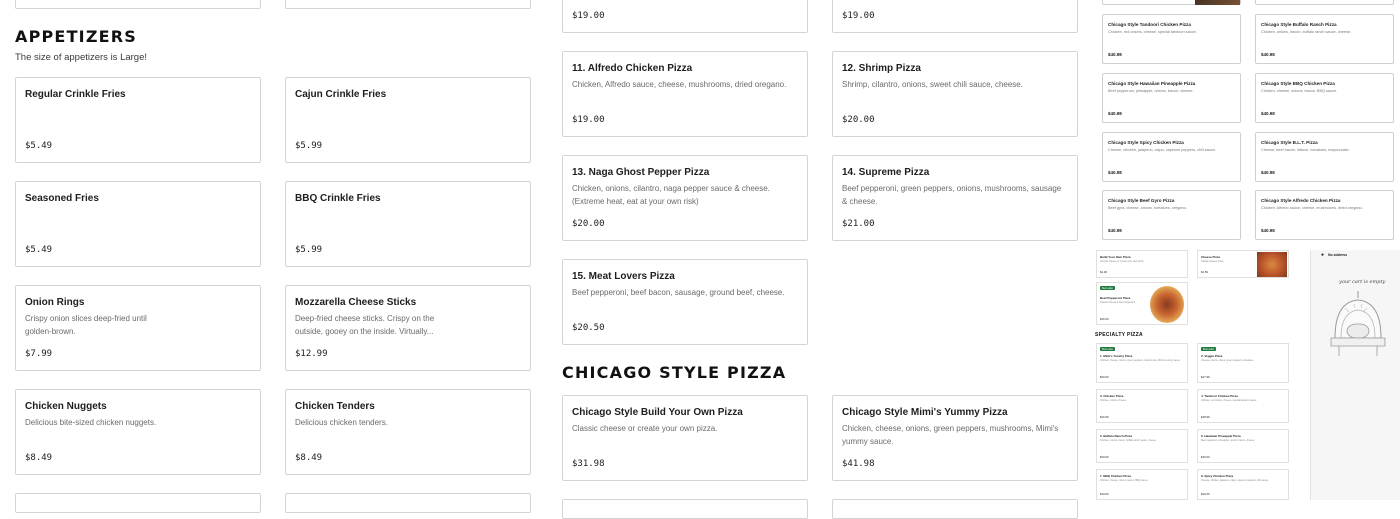 This screenshot has width=1400, height=519. Describe the element at coordinates (341, 422) in the screenshot. I see `item-description: Delicious chicken tenders.` at that location.